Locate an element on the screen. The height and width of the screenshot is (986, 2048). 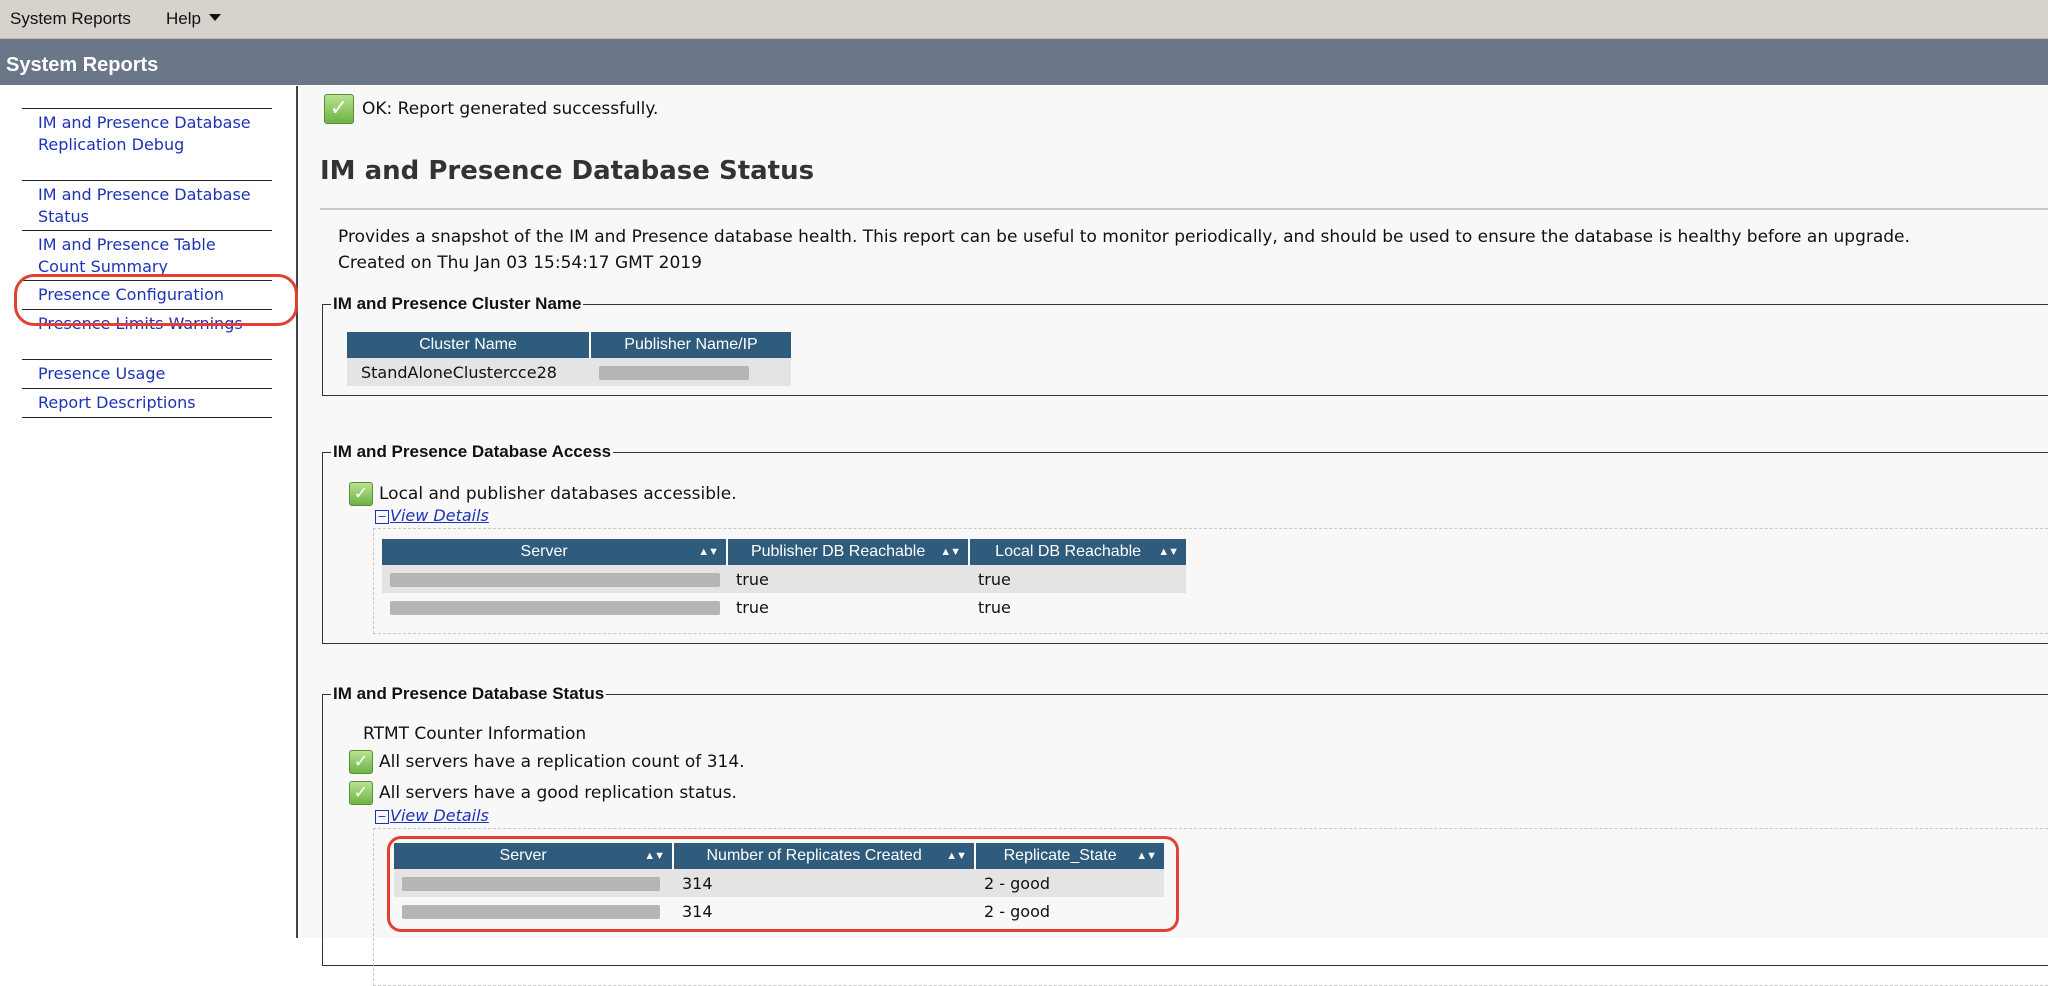
menu-bar: System Reports Help is located at coordinates (1024, 19).